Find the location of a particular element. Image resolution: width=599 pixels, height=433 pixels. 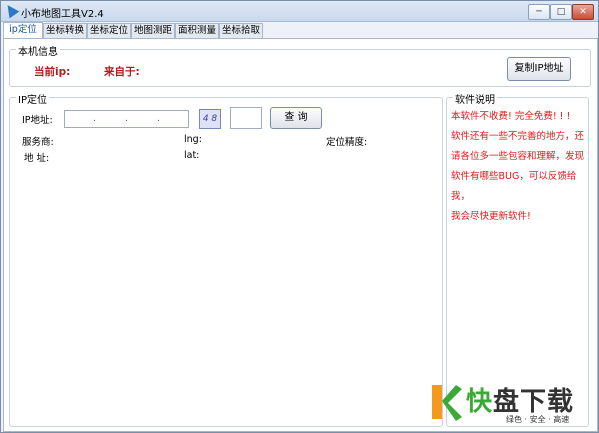

title-bar: 小布地图工具V2.4 ─ □ ✕ is located at coordinates (299, 11).